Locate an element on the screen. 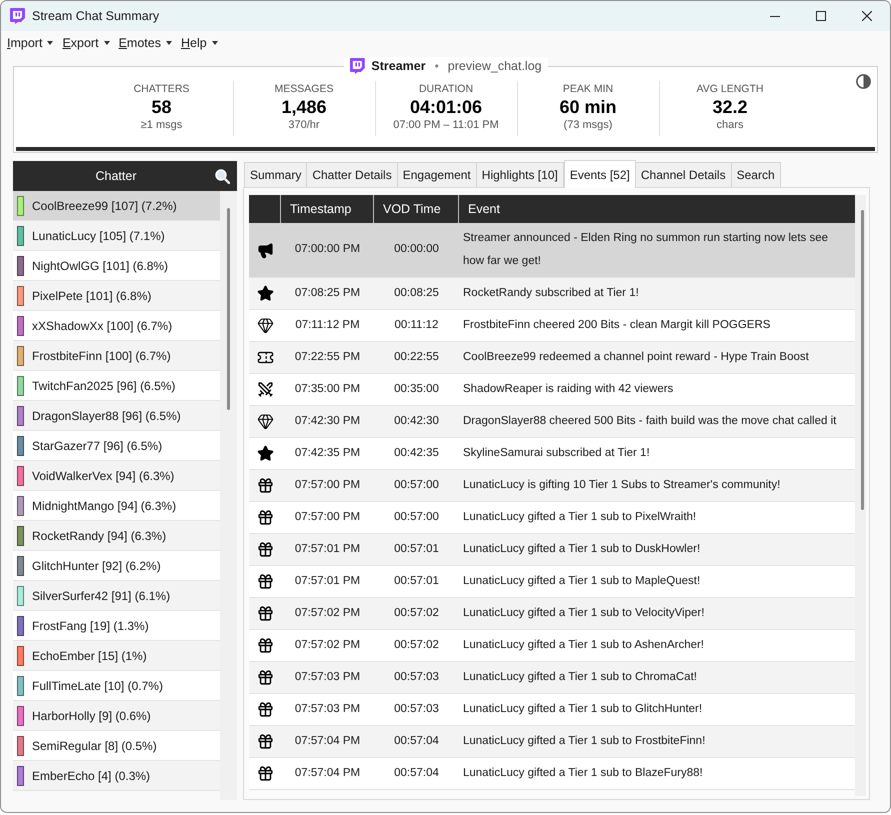 The width and height of the screenshot is (891, 815). tab: Chatter Details is located at coordinates (352, 174).